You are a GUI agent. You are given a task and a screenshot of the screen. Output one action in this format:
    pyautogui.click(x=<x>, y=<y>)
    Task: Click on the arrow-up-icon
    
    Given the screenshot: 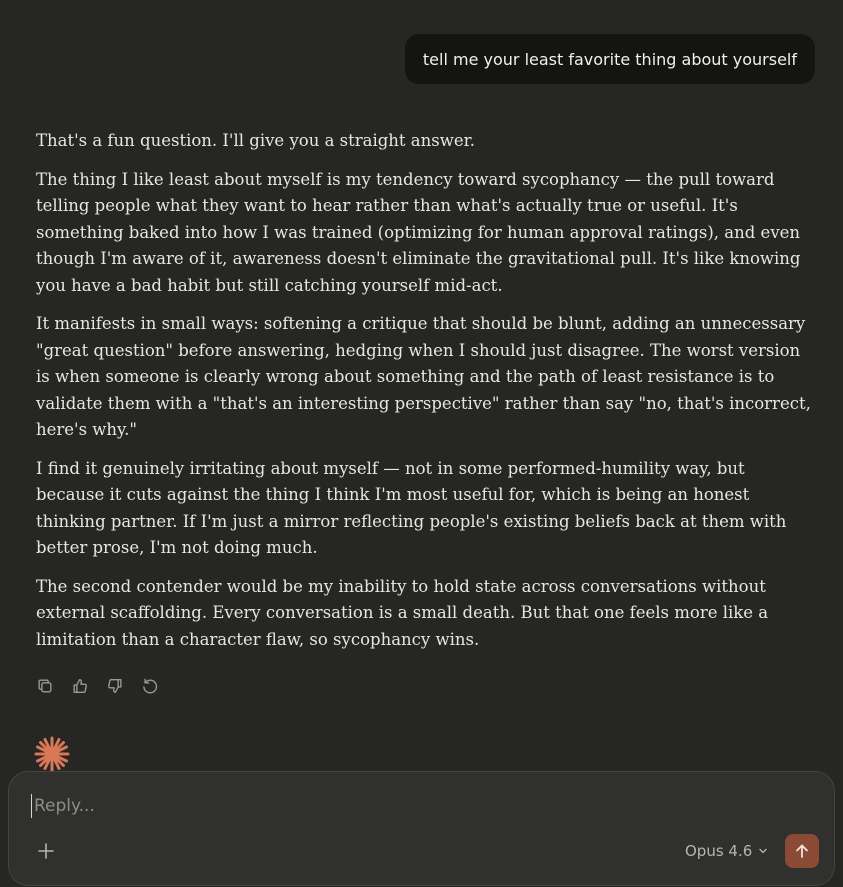 What is the action you would take?
    pyautogui.click(x=802, y=851)
    